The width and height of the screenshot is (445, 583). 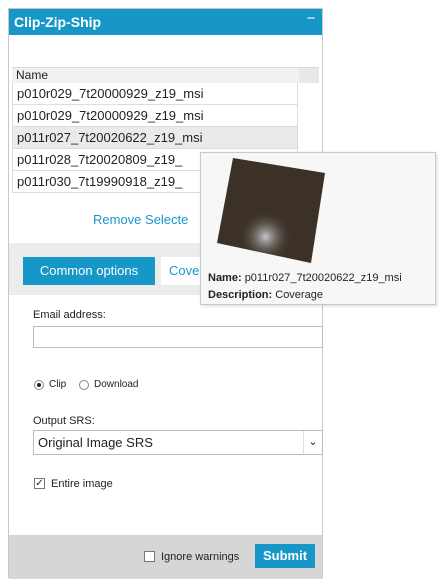 What do you see at coordinates (165, 75) in the screenshot?
I see `table-header: Name` at bounding box center [165, 75].